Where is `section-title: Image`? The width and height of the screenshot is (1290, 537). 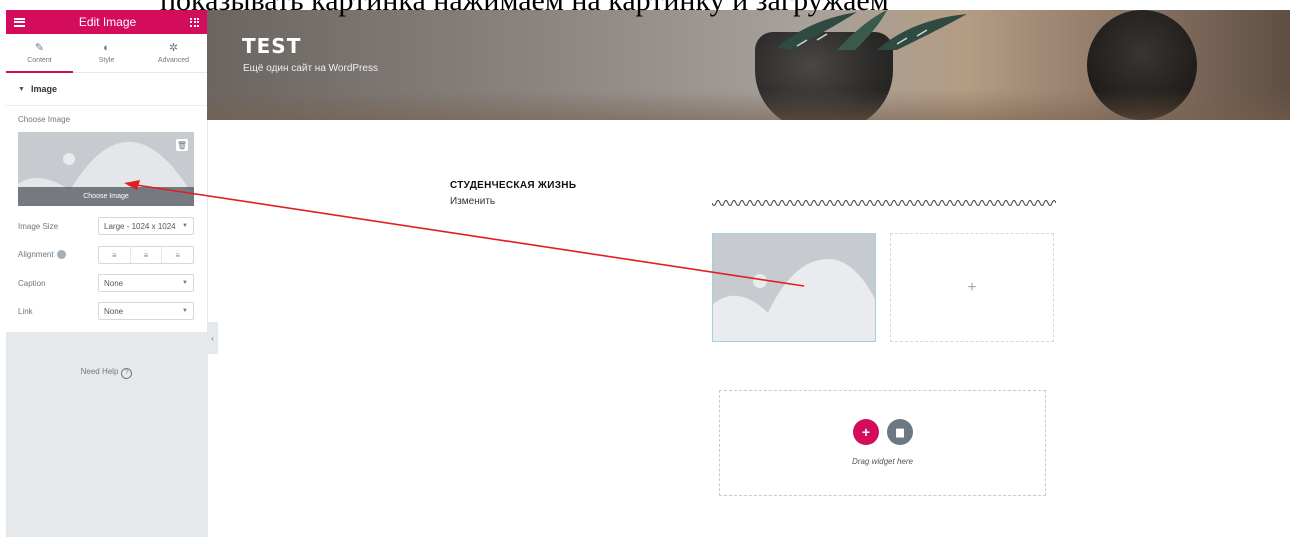
section-title: Image is located at coordinates (43, 89).